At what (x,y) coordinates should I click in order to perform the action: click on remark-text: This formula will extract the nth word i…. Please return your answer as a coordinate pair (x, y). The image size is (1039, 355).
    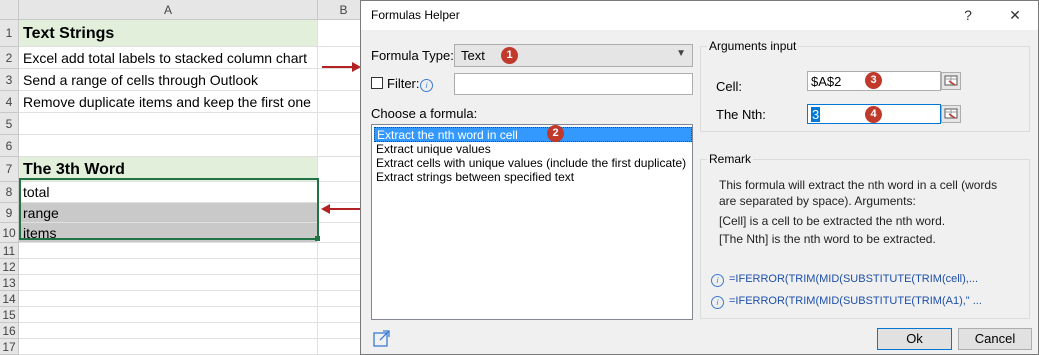
    Looking at the image, I should click on (858, 185).